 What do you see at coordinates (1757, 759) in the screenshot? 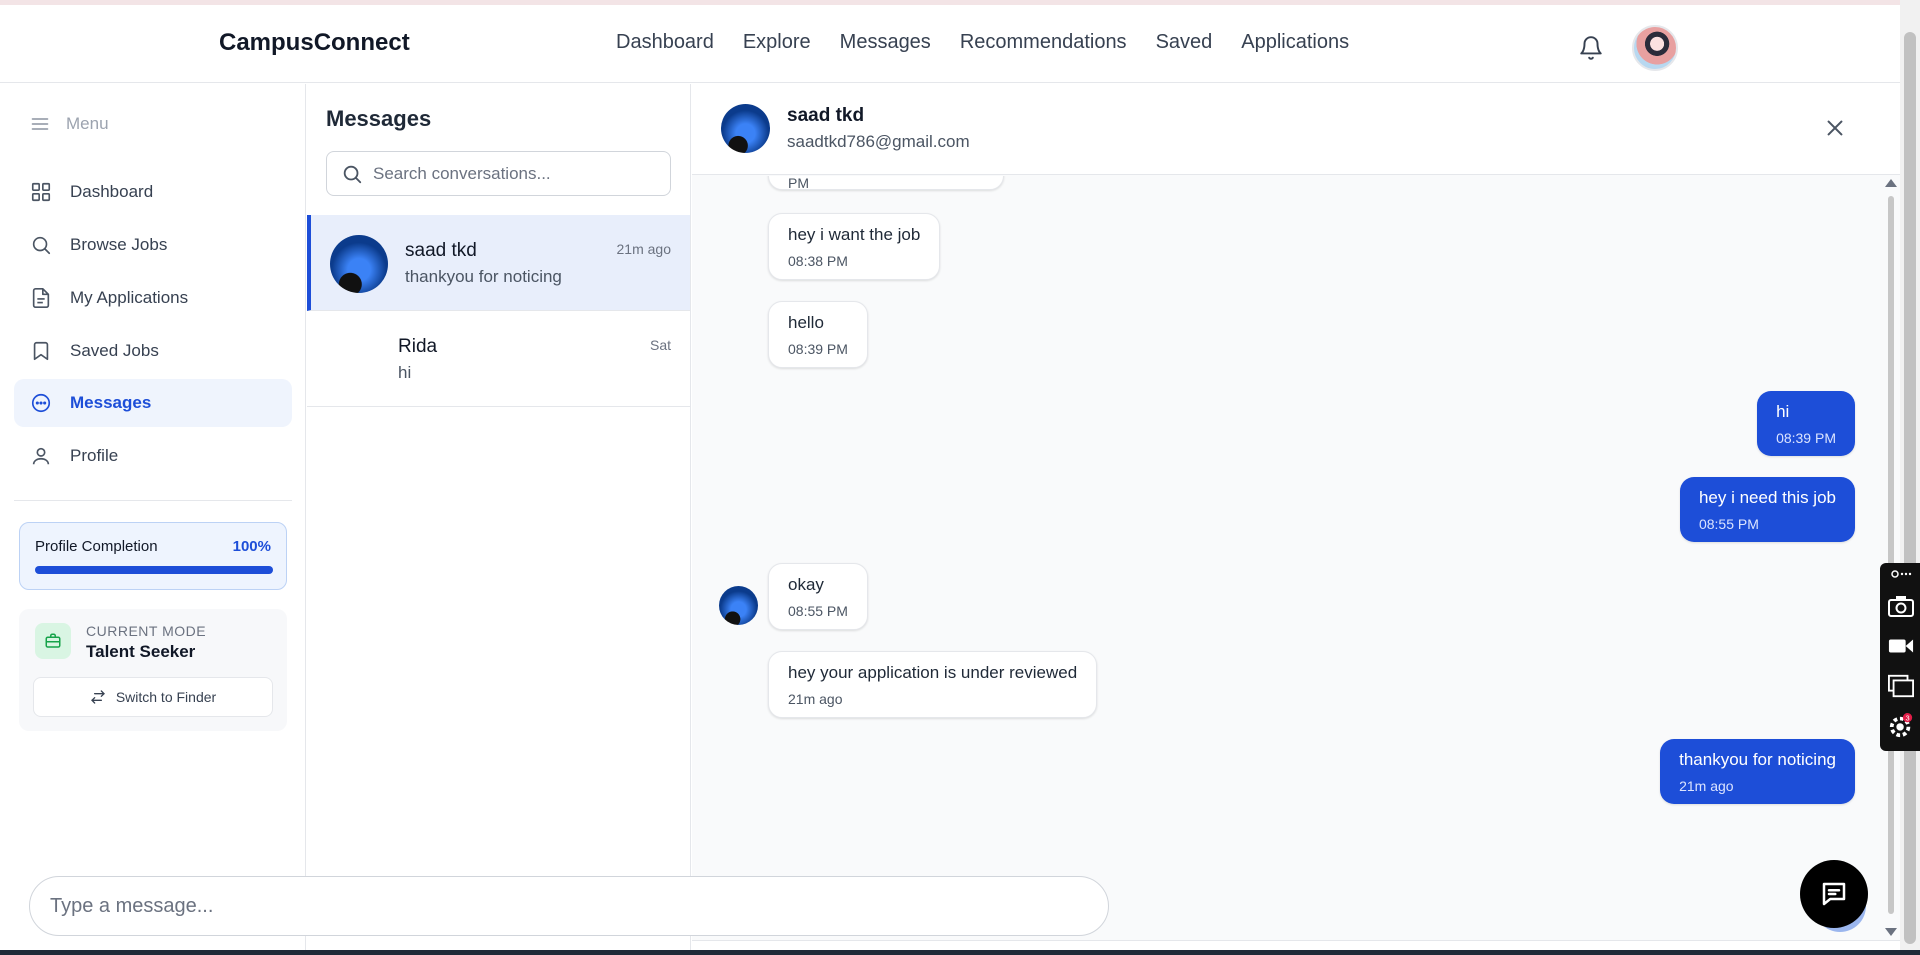
I see `message-text: thankyou for noticing` at bounding box center [1757, 759].